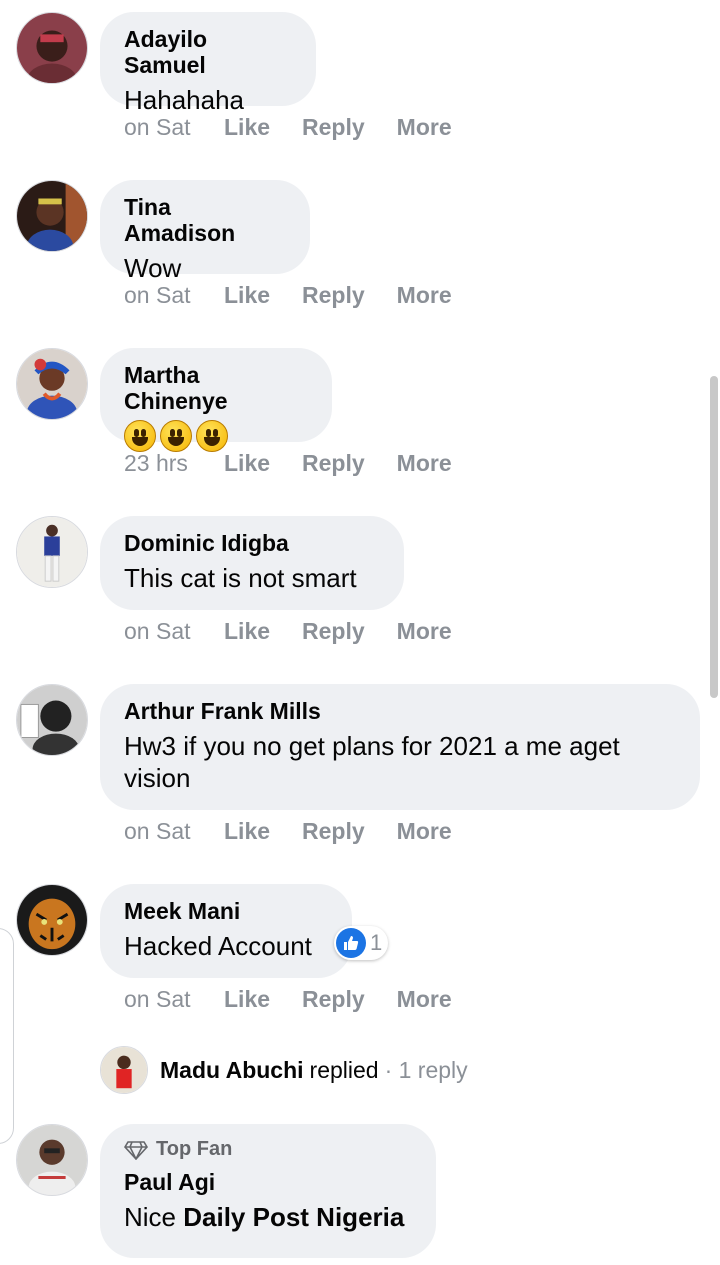 Image resolution: width=720 pixels, height=1265 pixels. I want to click on reply-count: · 1 reply, so click(426, 1069).